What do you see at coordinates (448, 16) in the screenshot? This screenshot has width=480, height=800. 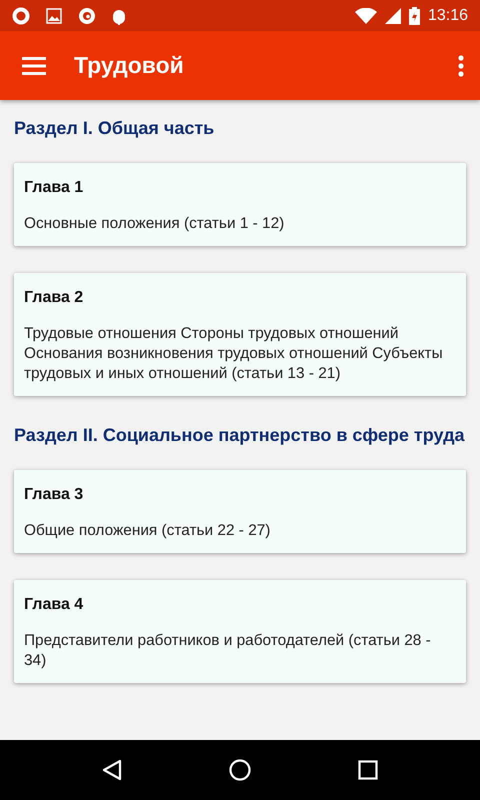 I see `status-time: 13:16` at bounding box center [448, 16].